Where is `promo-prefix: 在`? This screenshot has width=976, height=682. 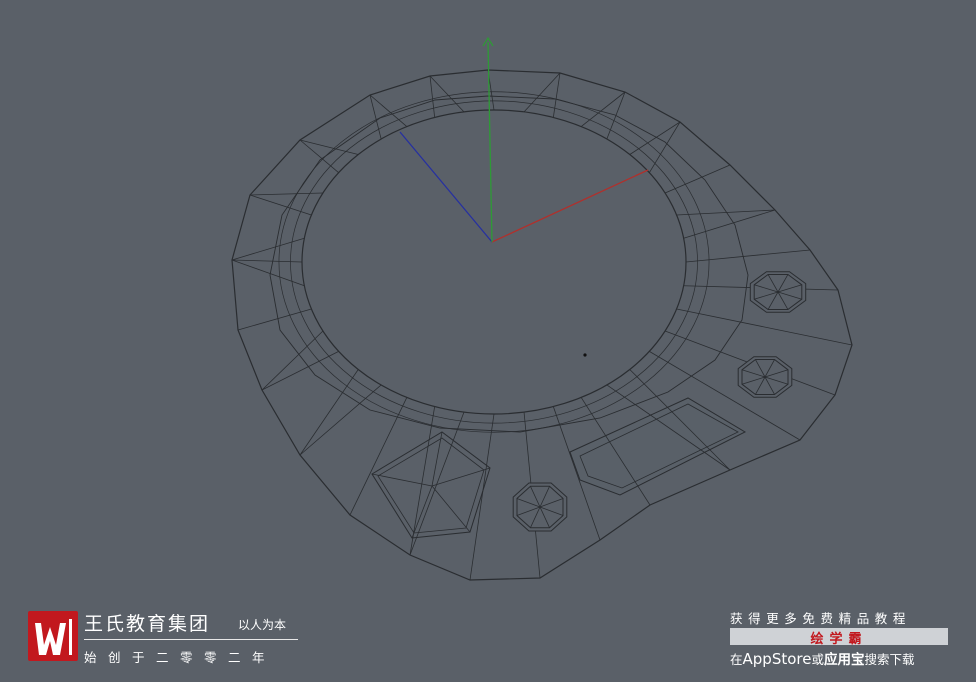
promo-prefix: 在 is located at coordinates (736, 659).